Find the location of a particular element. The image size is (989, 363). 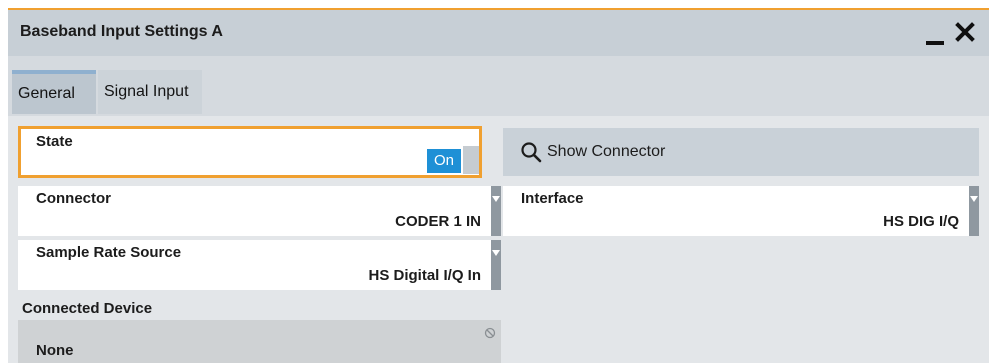

dialog-title: Baseband Input Settings A is located at coordinates (121, 31).